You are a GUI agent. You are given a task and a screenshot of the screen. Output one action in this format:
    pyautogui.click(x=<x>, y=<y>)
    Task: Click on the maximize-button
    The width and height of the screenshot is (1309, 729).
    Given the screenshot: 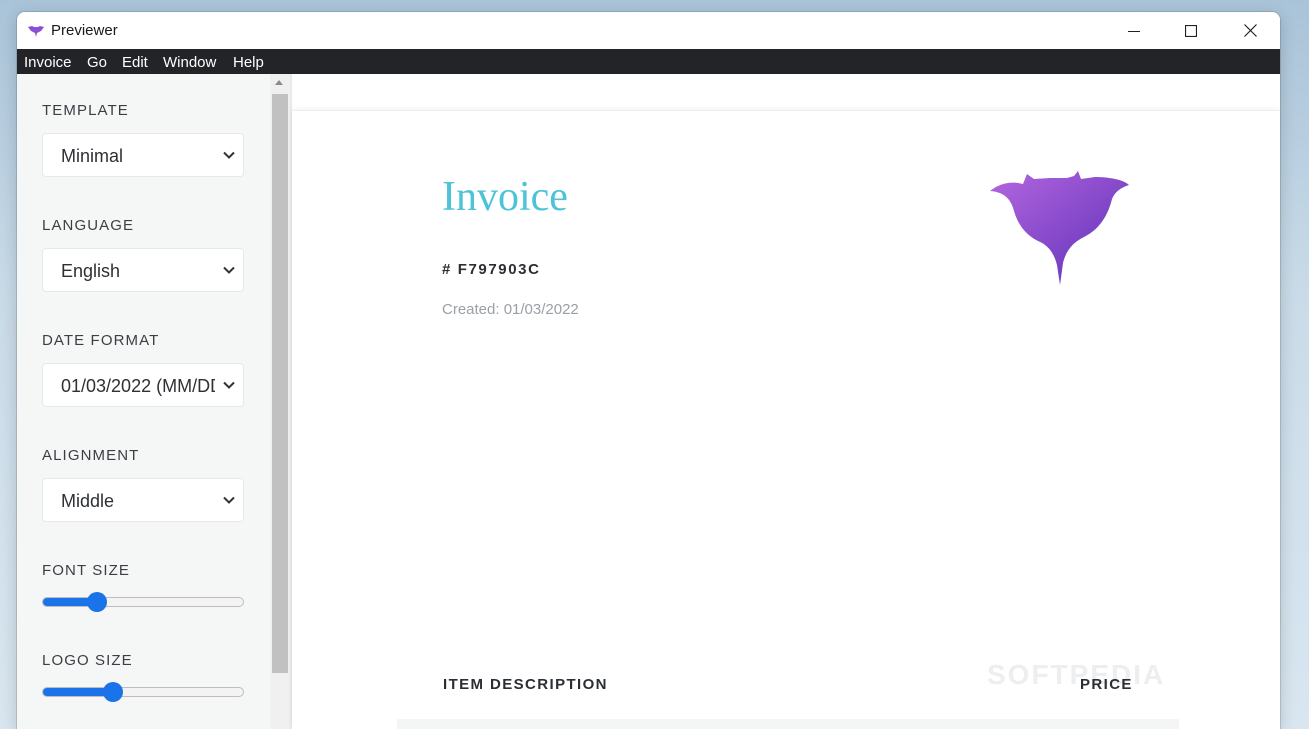 What is the action you would take?
    pyautogui.click(x=1191, y=30)
    